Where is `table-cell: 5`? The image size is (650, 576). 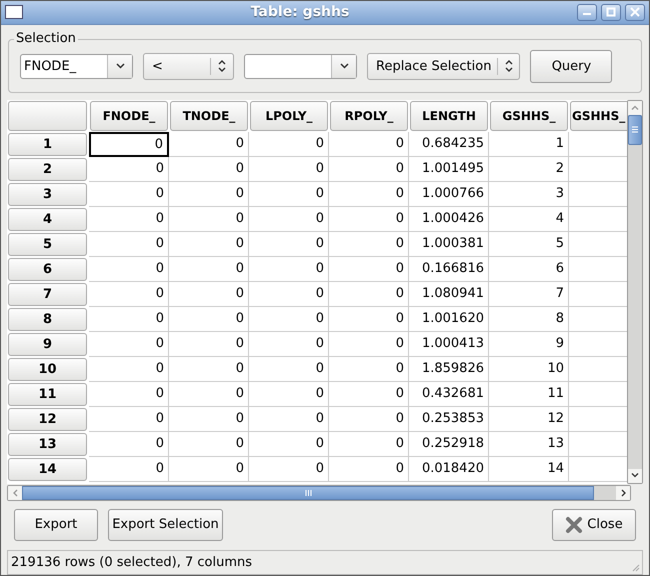 table-cell: 5 is located at coordinates (529, 244).